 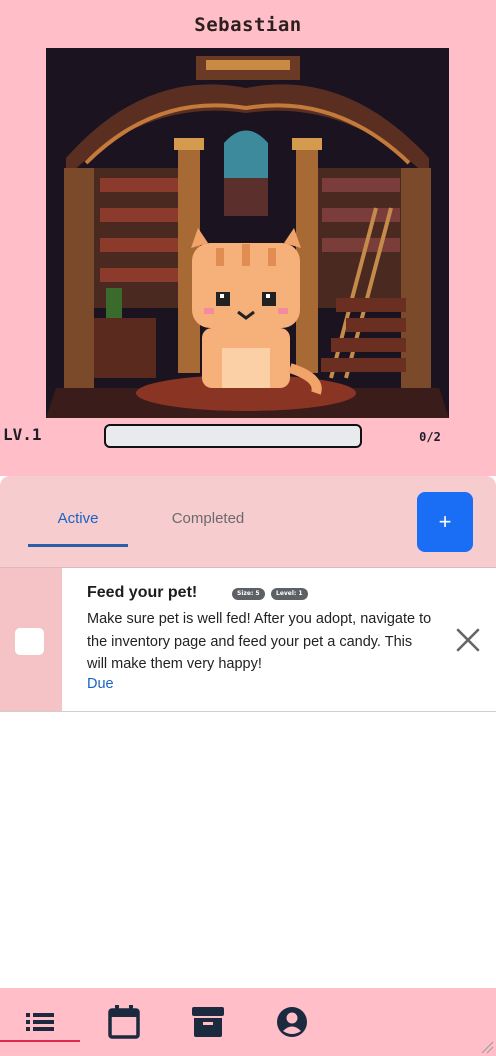 I want to click on task-check-area, so click(x=31, y=639).